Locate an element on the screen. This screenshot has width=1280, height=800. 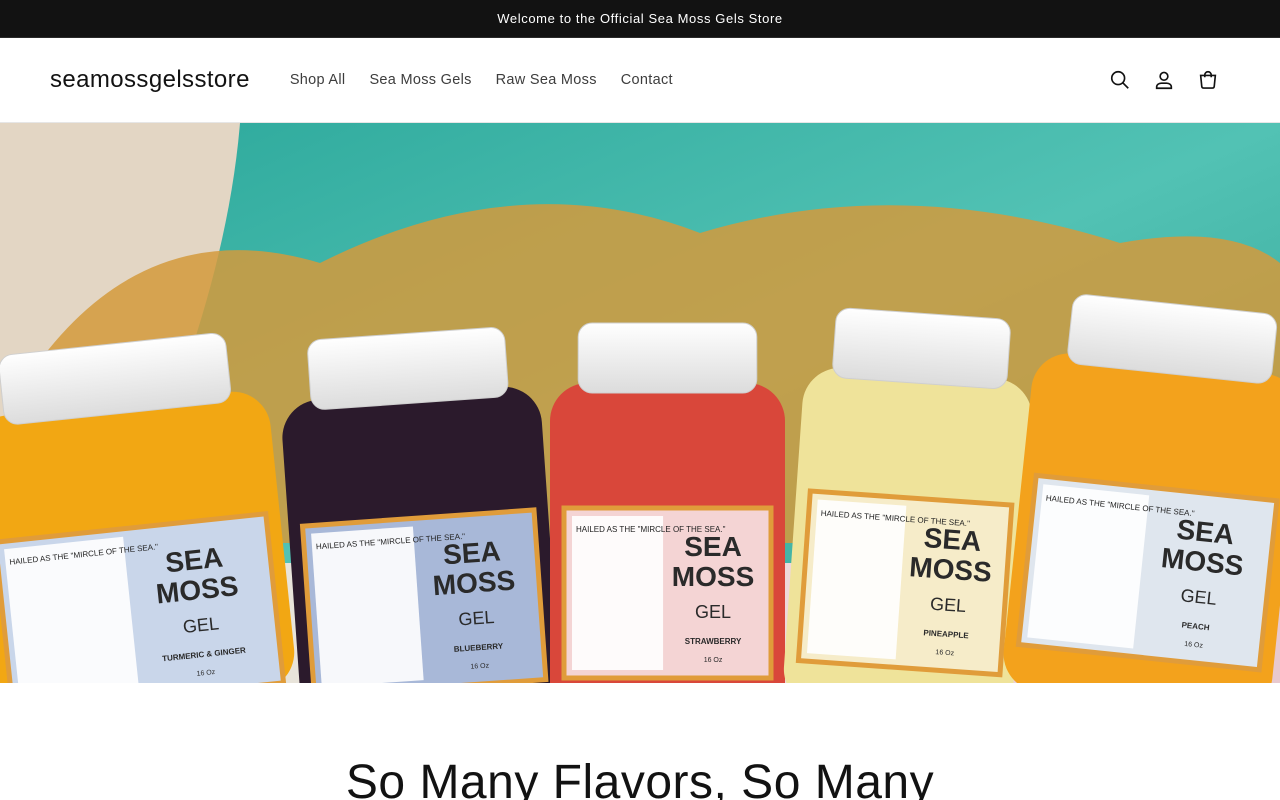
search-button is located at coordinates (1120, 80).